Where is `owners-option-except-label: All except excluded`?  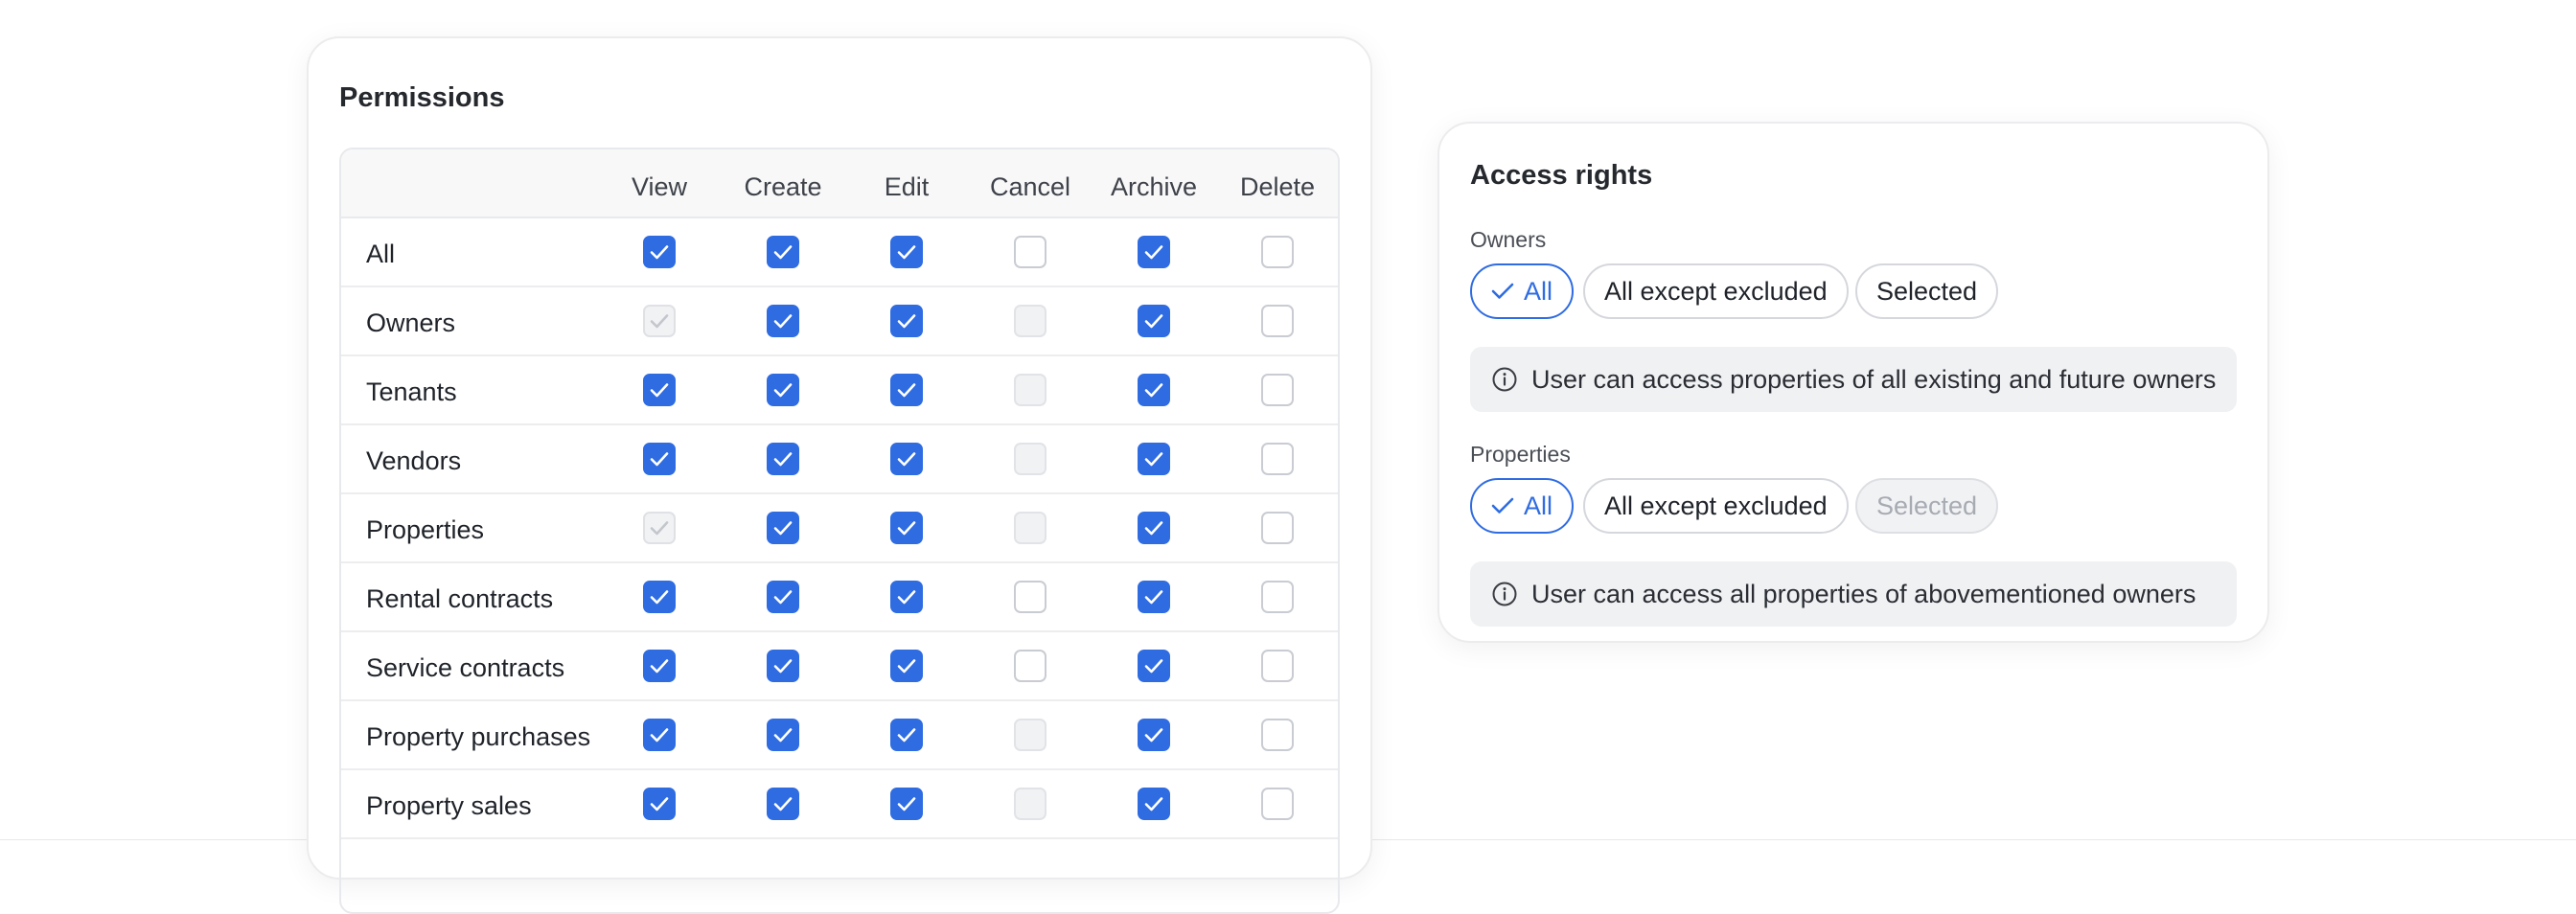 owners-option-except-label: All except excluded is located at coordinates (1716, 291).